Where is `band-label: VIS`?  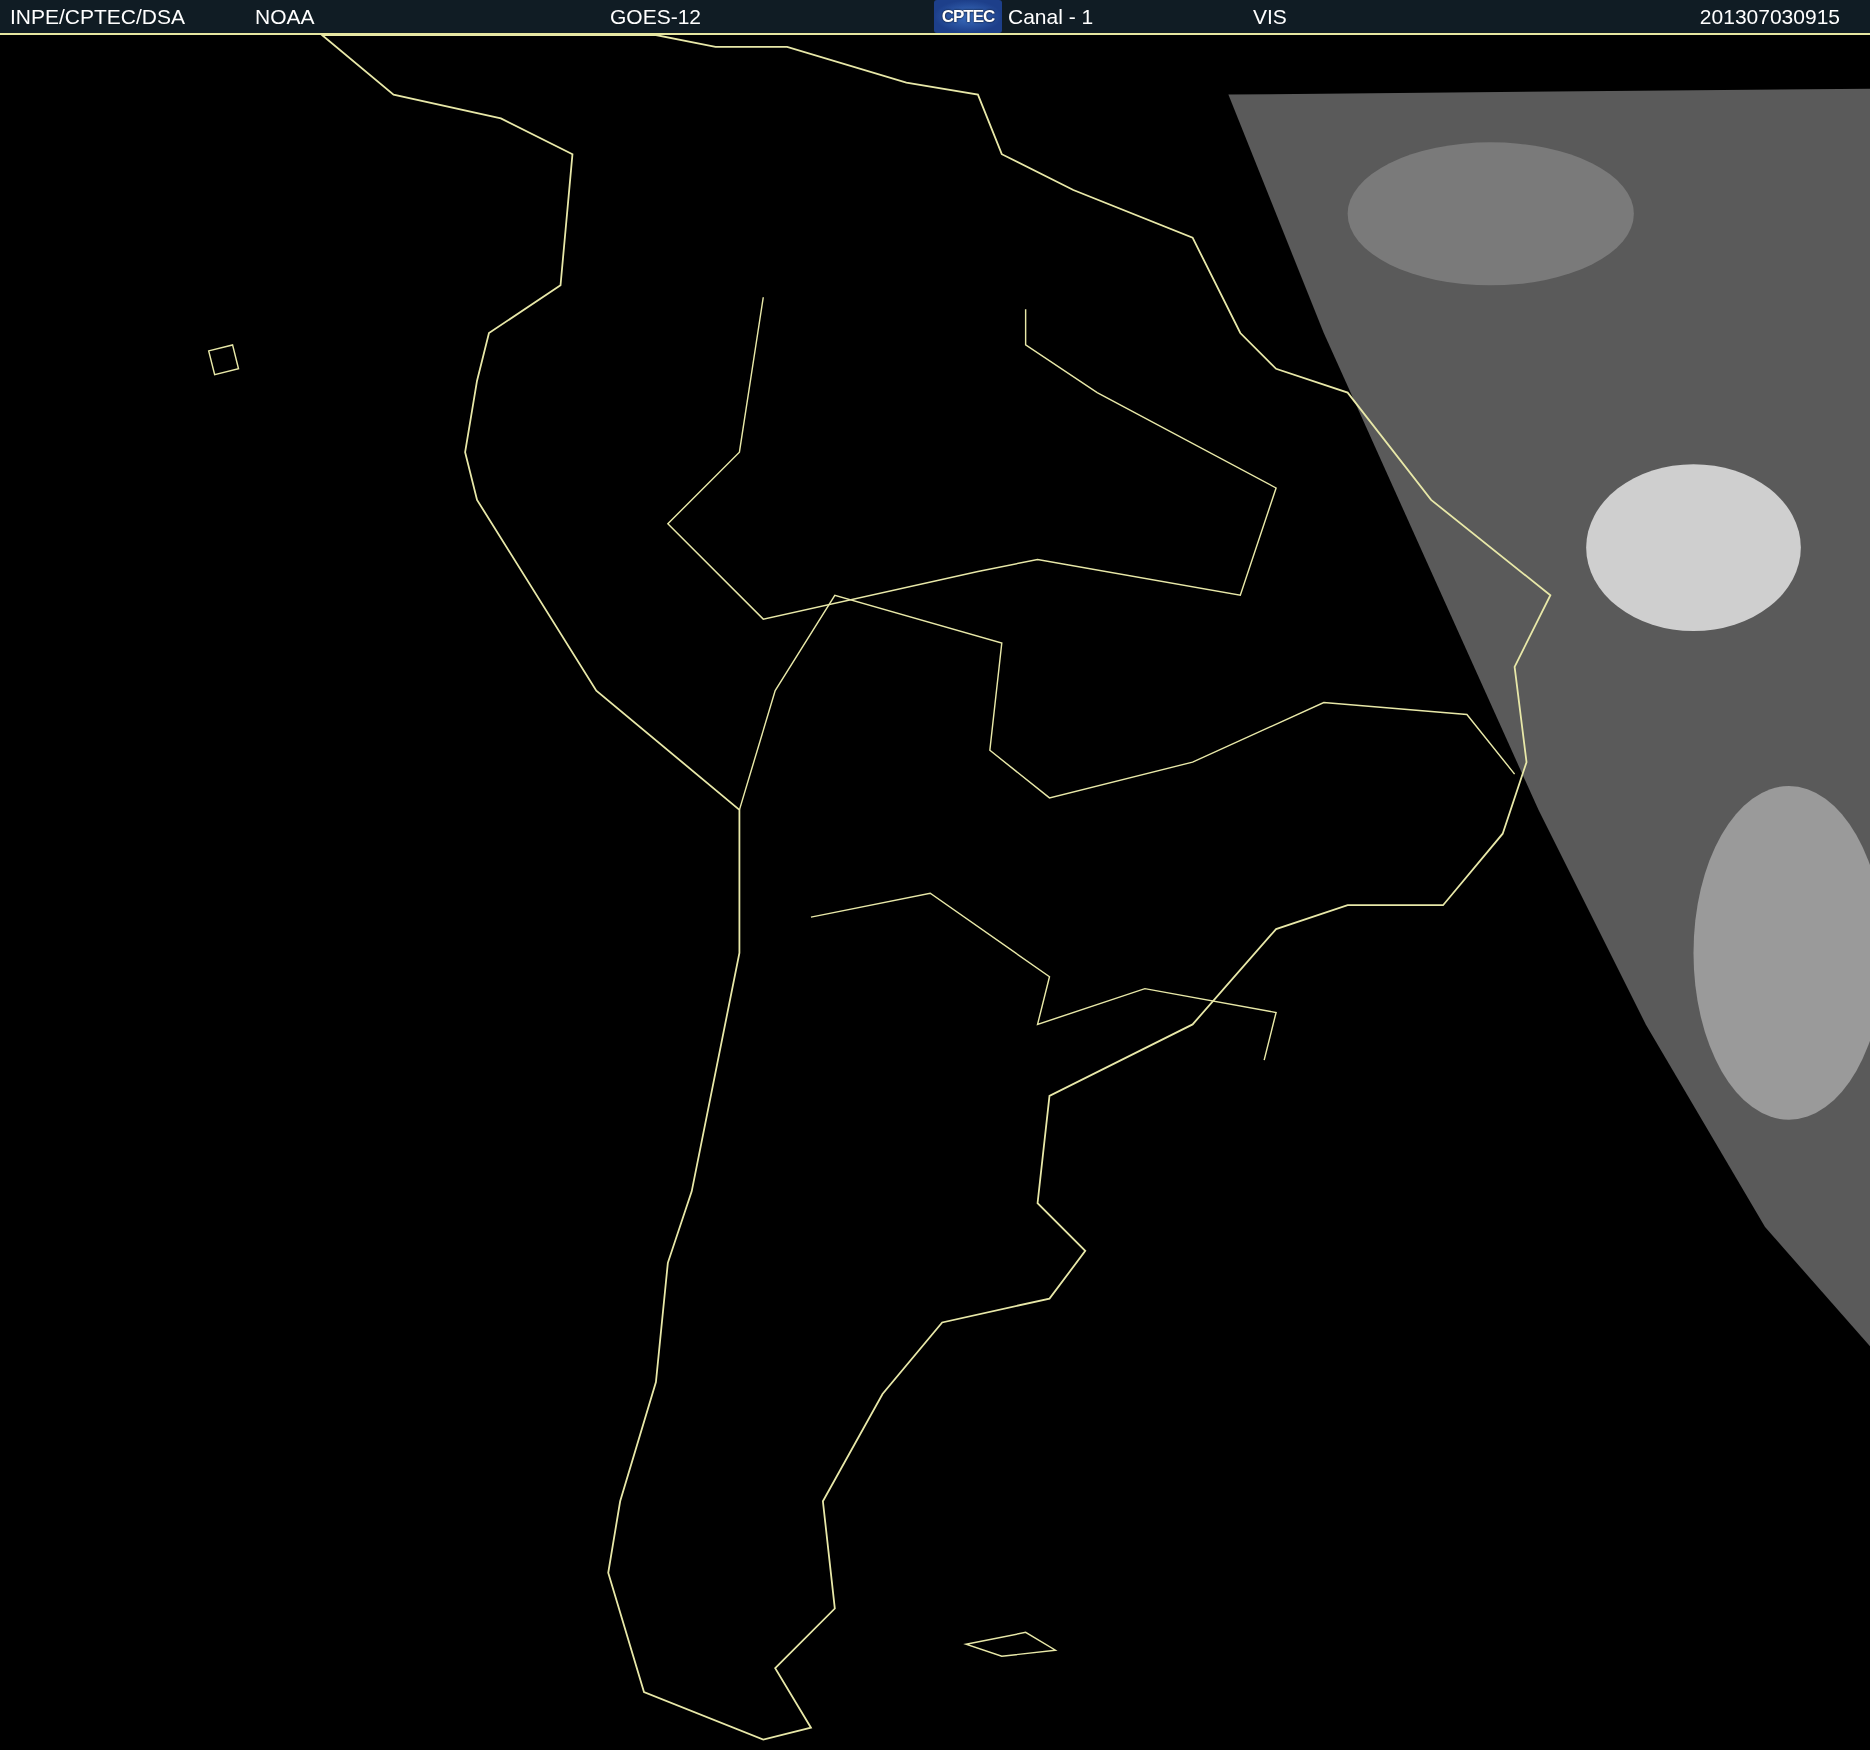
band-label: VIS is located at coordinates (1270, 16).